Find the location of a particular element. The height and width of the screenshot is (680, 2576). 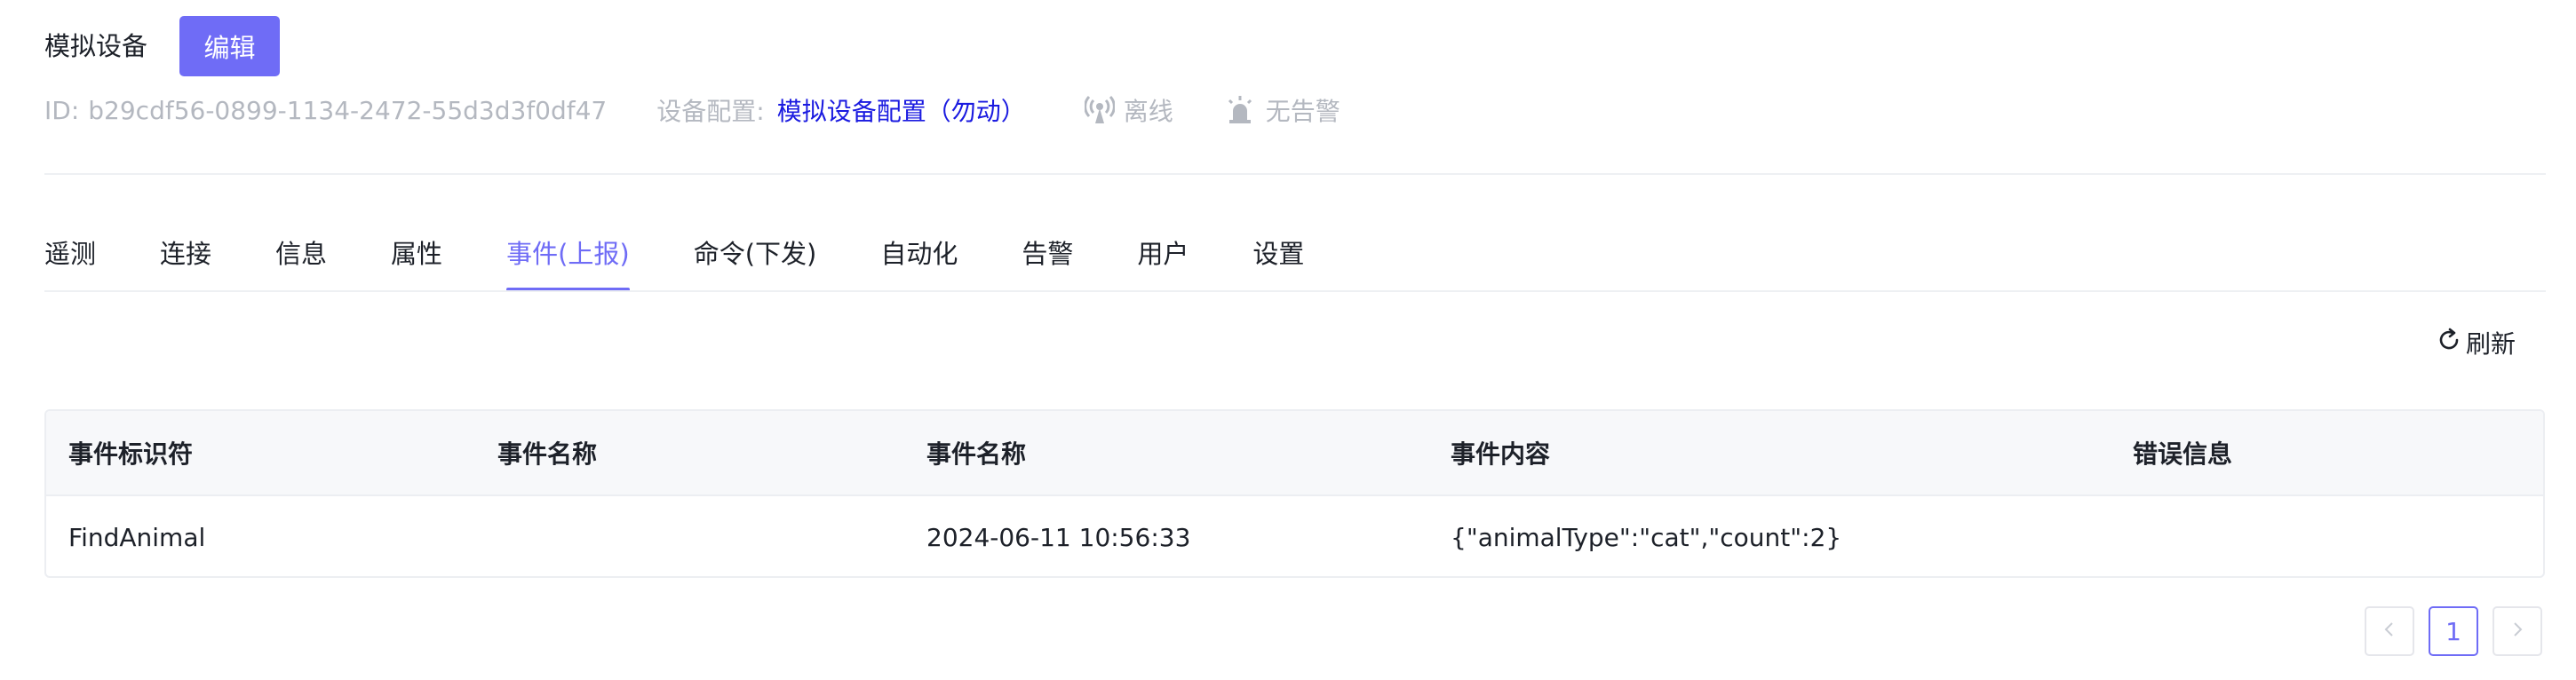

chevron-left-icon is located at coordinates (2389, 631).